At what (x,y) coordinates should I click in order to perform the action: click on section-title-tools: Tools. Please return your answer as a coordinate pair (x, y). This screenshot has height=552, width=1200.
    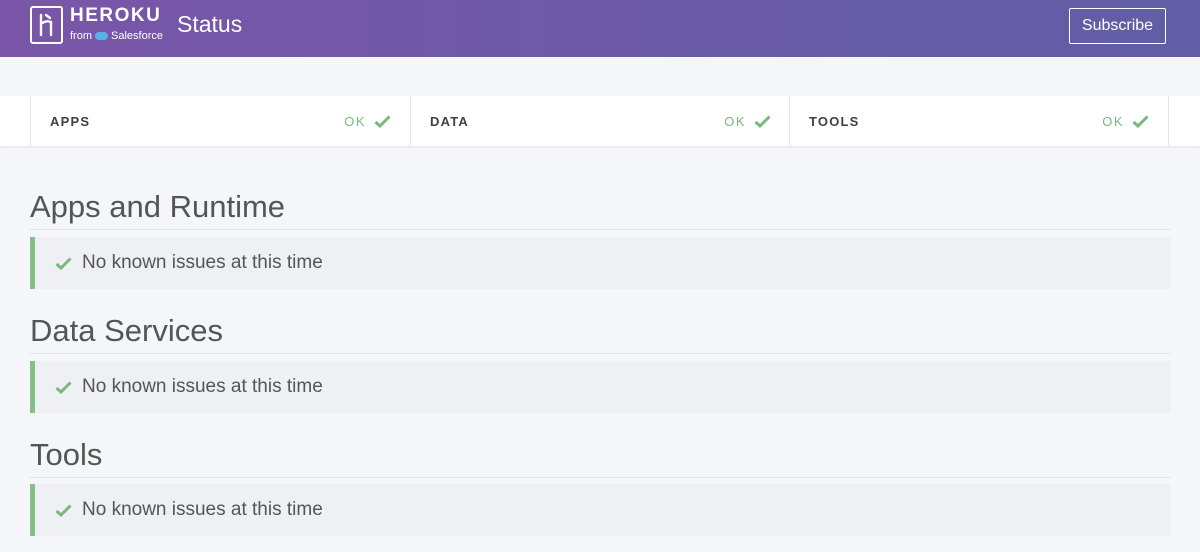
    Looking at the image, I should click on (600, 457).